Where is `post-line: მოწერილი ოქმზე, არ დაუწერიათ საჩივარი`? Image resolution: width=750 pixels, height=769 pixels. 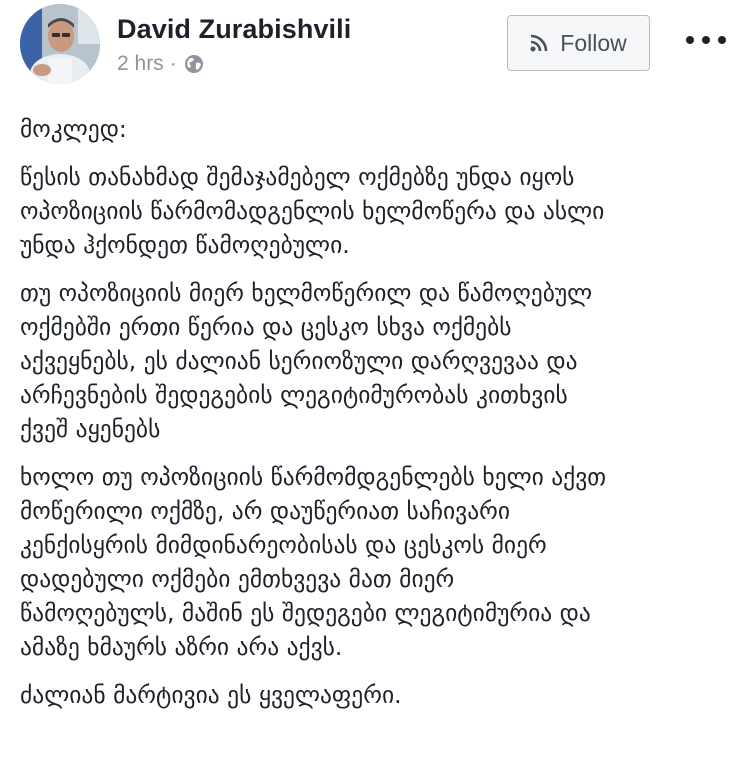
post-line: მოწერილი ოქმზე, არ დაუწერიათ საჩივარი is located at coordinates (265, 511).